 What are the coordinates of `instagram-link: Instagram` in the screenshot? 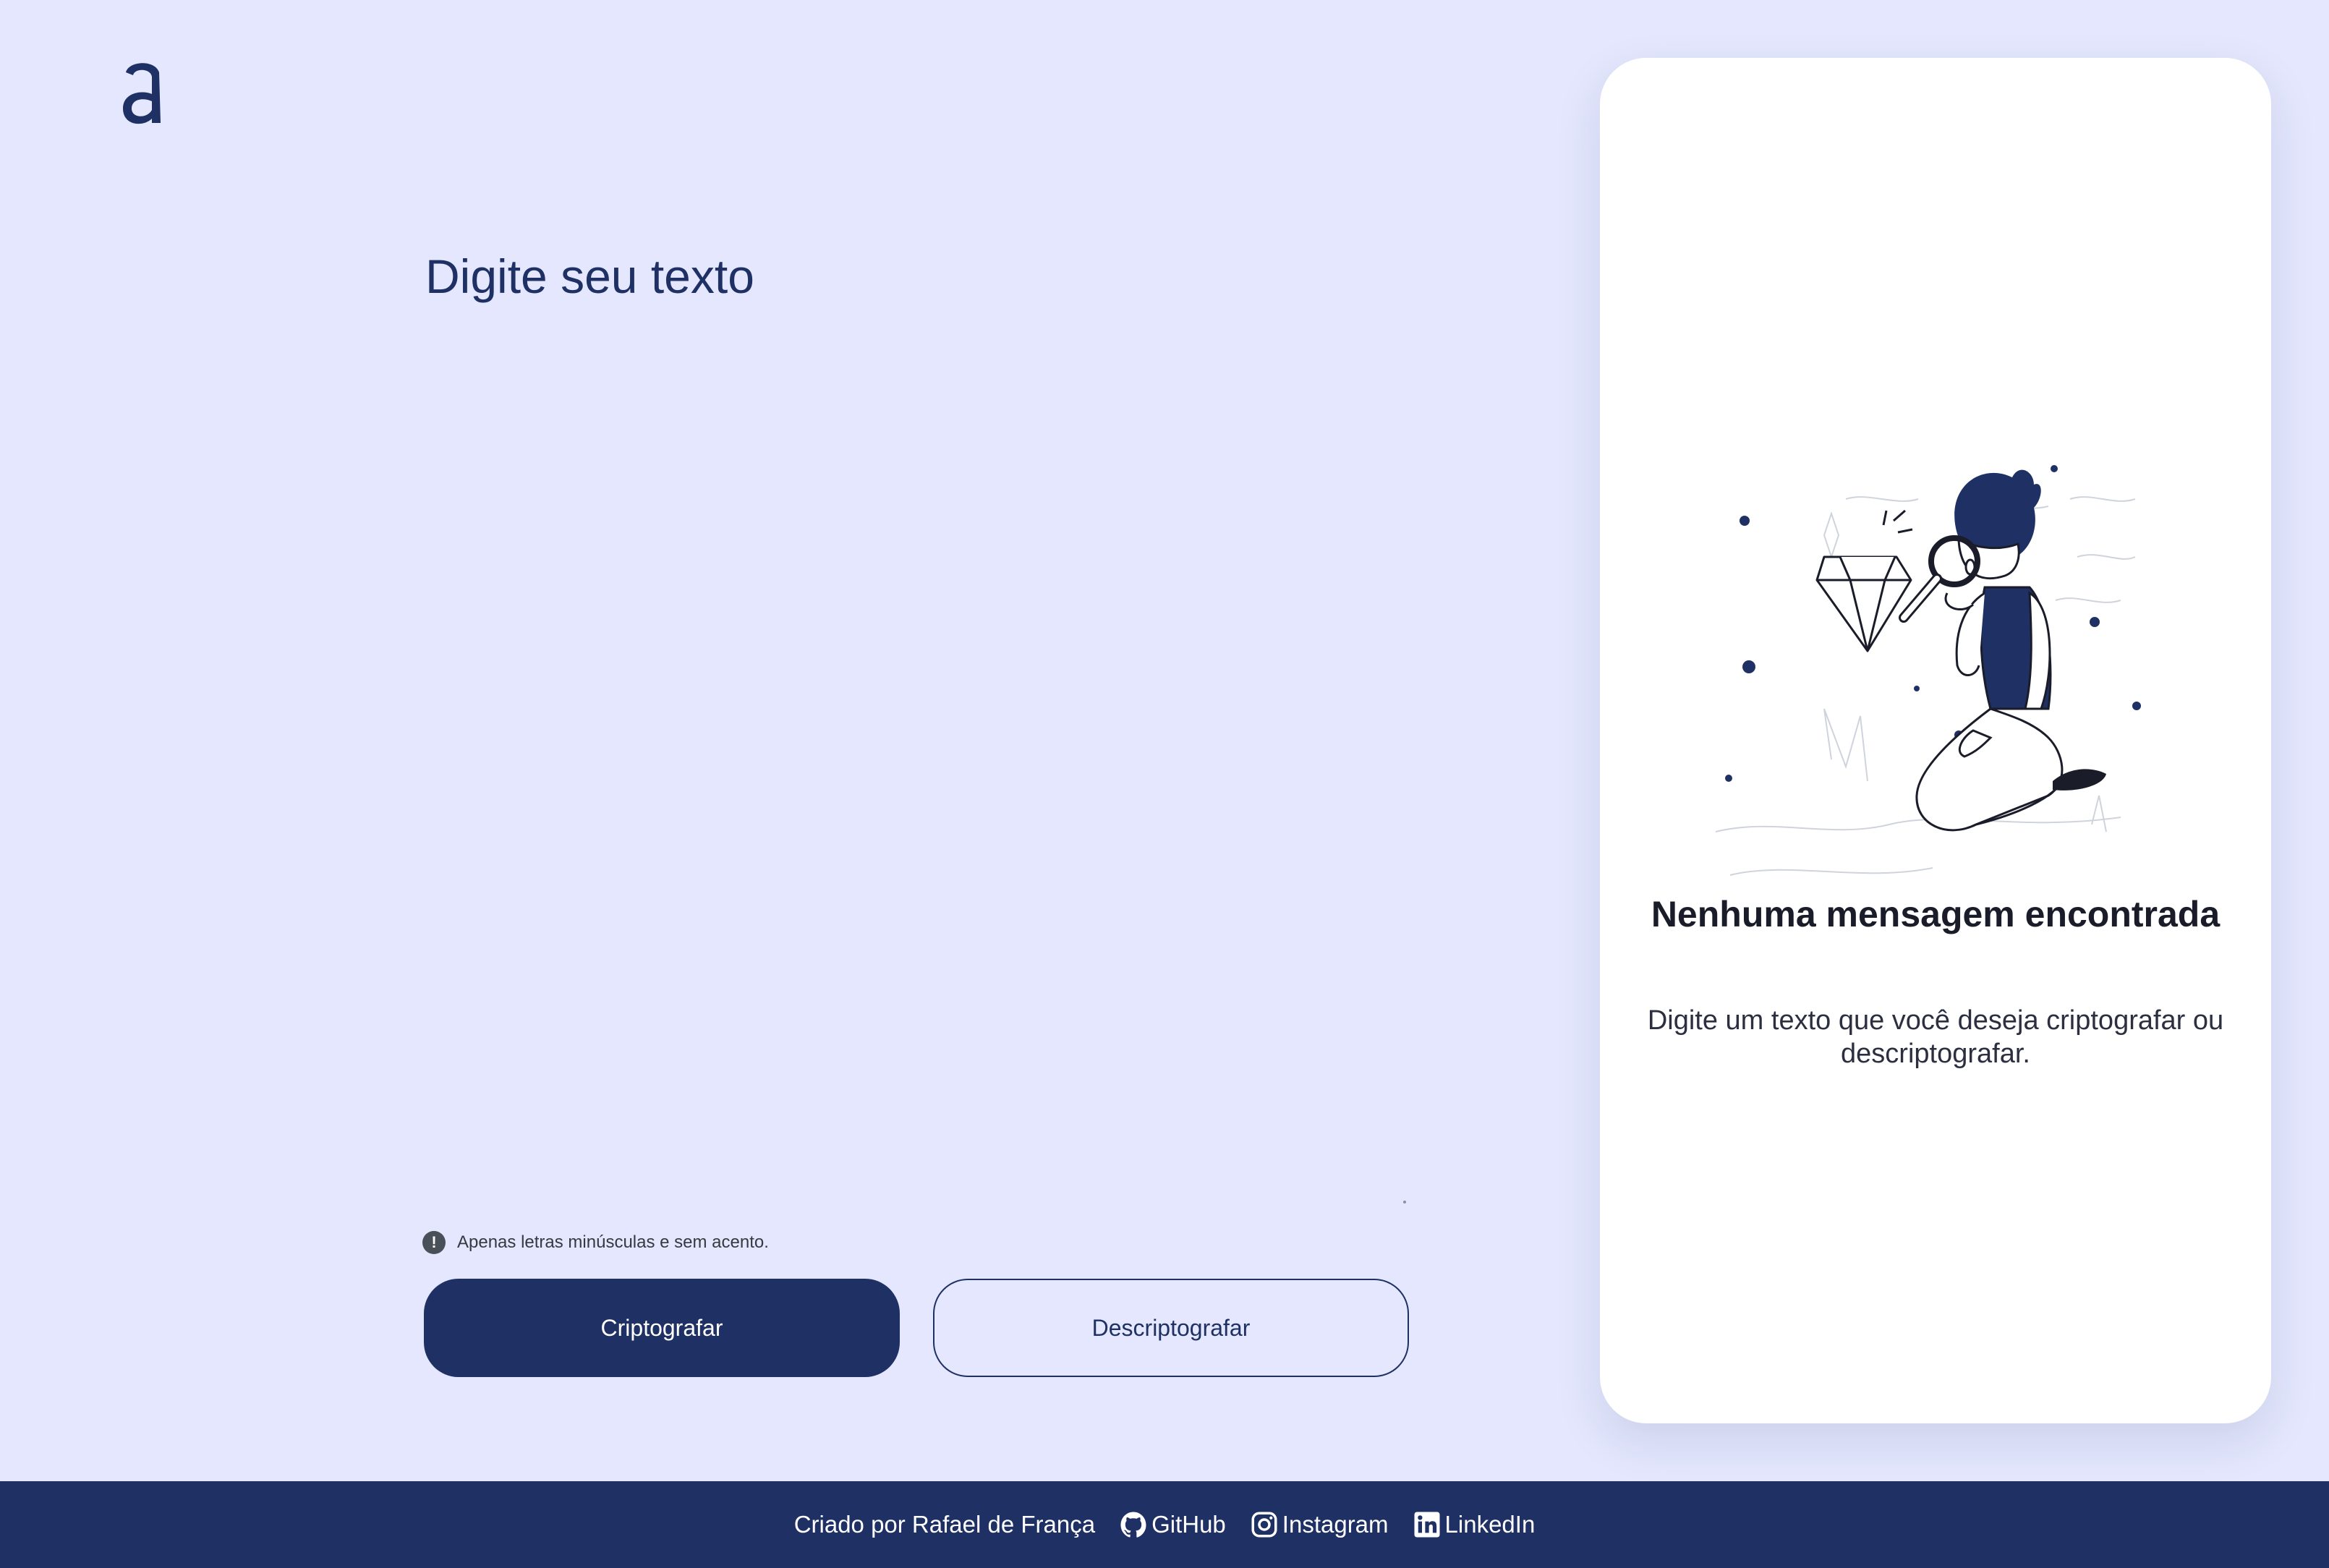 It's located at (1319, 1524).